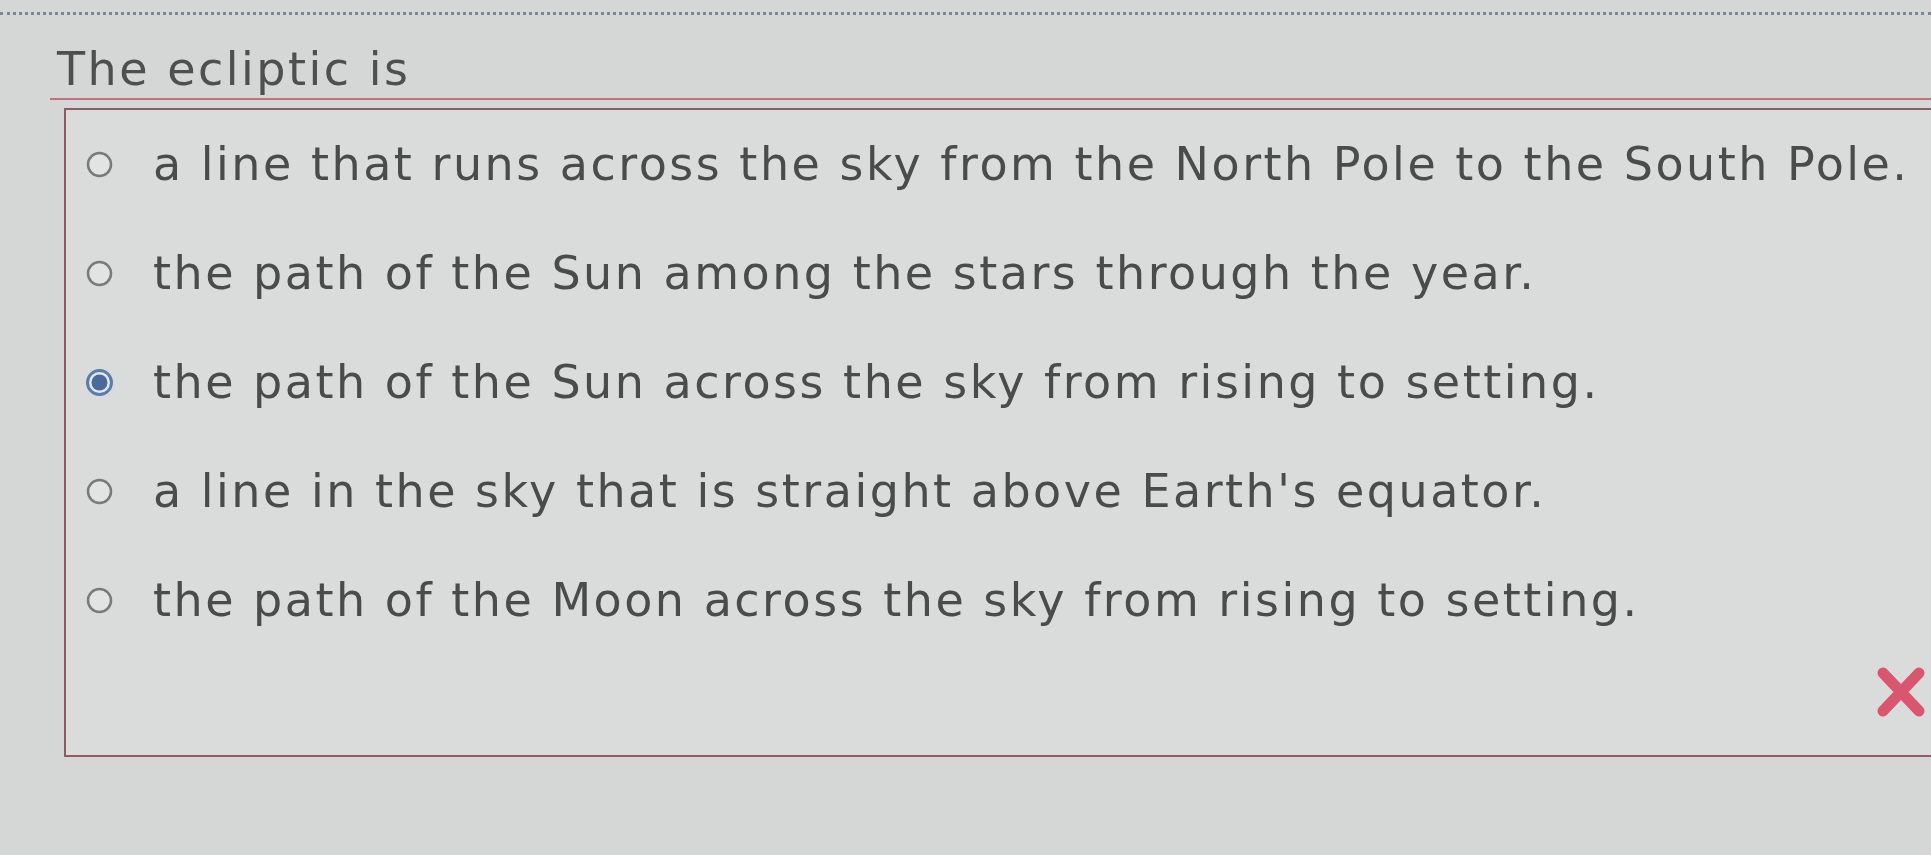 Image resolution: width=1931 pixels, height=855 pixels. Describe the element at coordinates (850, 491) in the screenshot. I see `option-text: a line in the sky that is straight above Earth's equator.` at that location.